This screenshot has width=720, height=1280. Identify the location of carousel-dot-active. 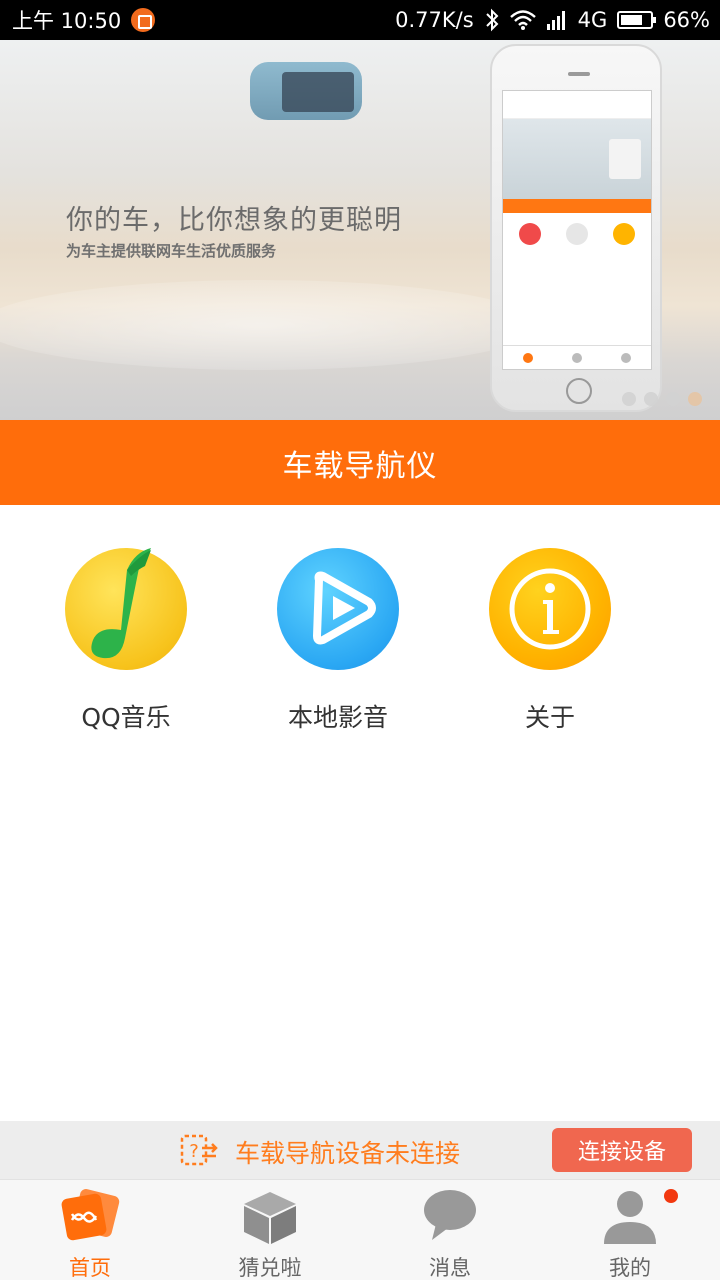
(695, 399).